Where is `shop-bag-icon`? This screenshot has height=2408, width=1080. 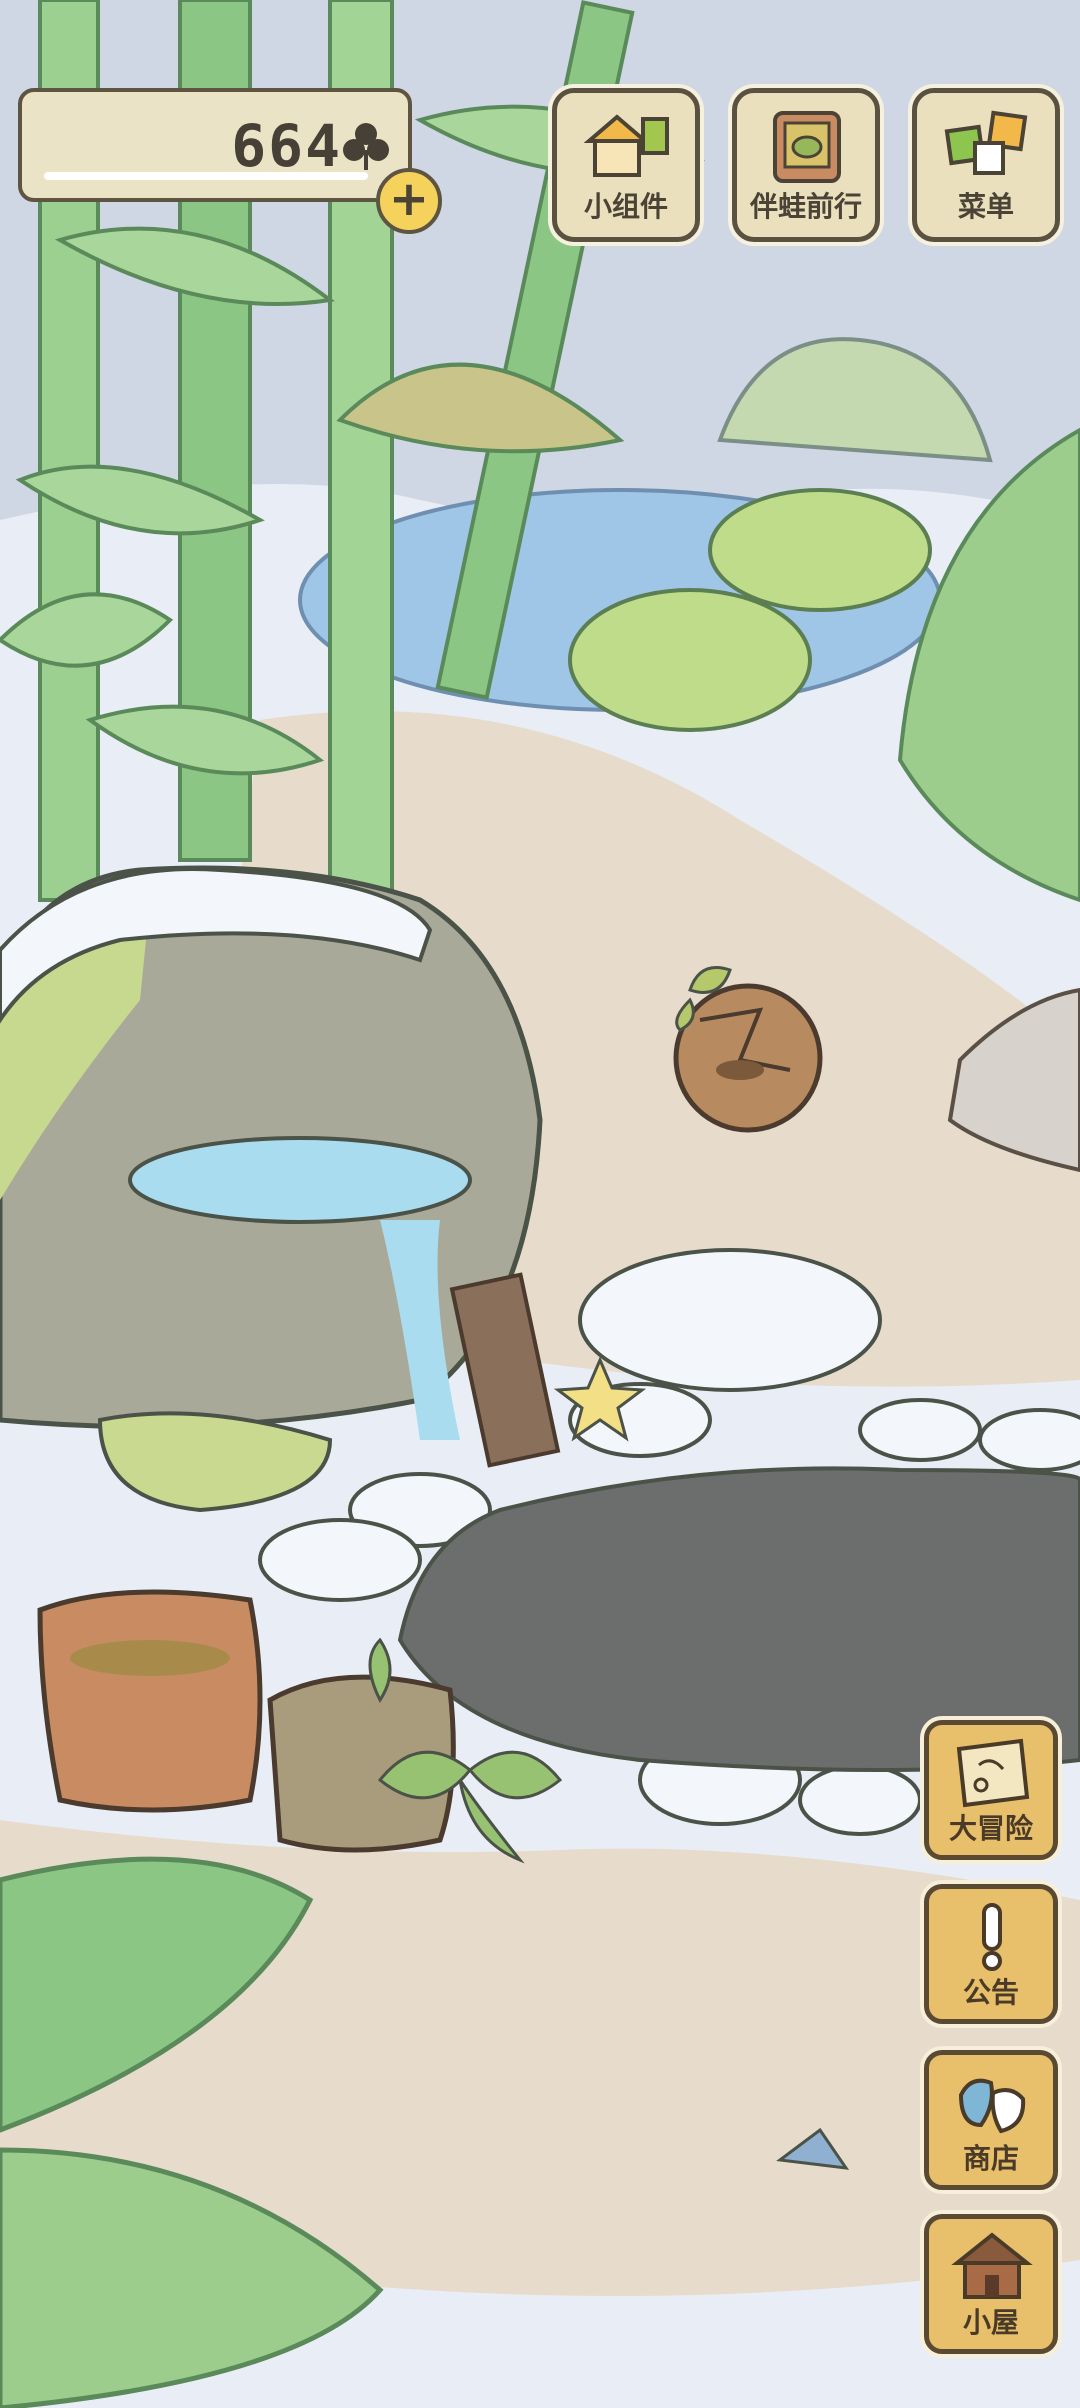
shop-bag-icon is located at coordinates (992, 2106).